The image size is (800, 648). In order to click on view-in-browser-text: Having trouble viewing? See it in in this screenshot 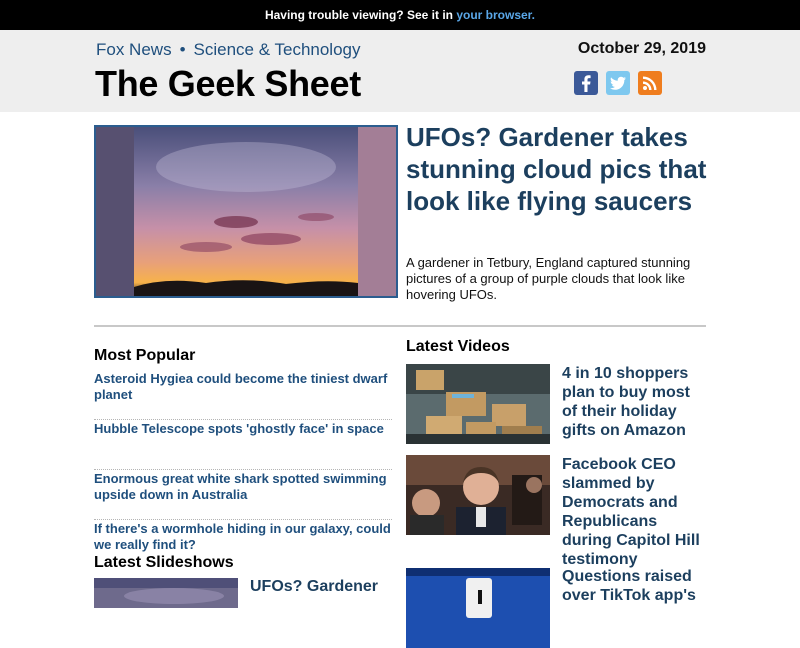, I will do `click(360, 15)`.